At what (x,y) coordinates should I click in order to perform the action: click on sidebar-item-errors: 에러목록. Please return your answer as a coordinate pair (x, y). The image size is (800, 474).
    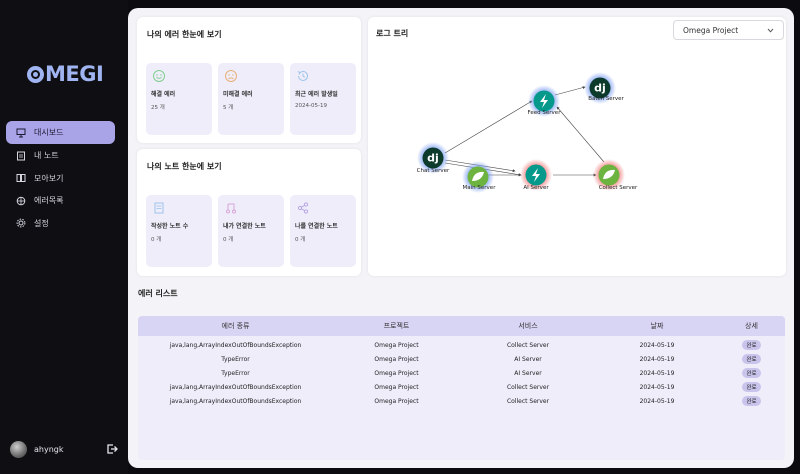
    Looking at the image, I should click on (60, 201).